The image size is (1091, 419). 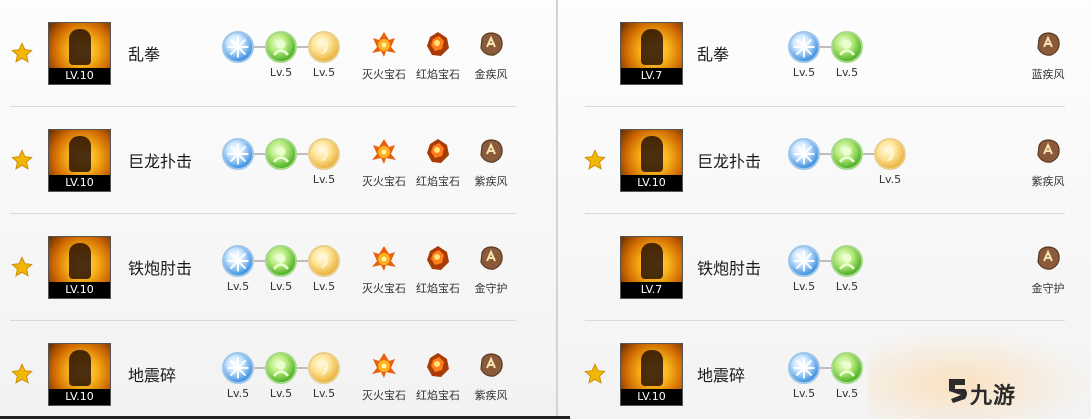 I want to click on gem-label: 金疾风, so click(x=491, y=74).